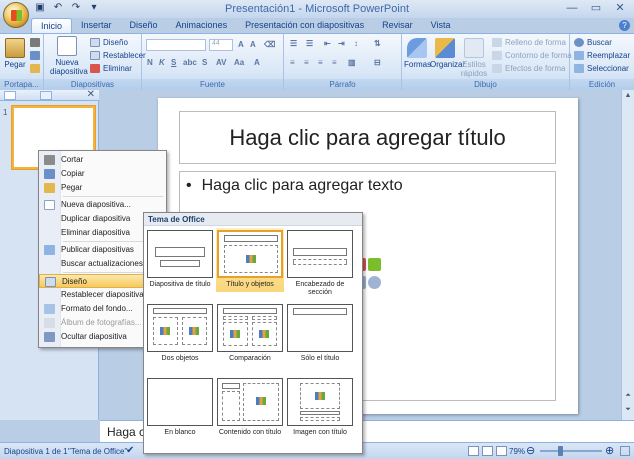  Describe the element at coordinates (377, 43) in the screenshot. I see `text-direction-icon: ⇅` at that location.